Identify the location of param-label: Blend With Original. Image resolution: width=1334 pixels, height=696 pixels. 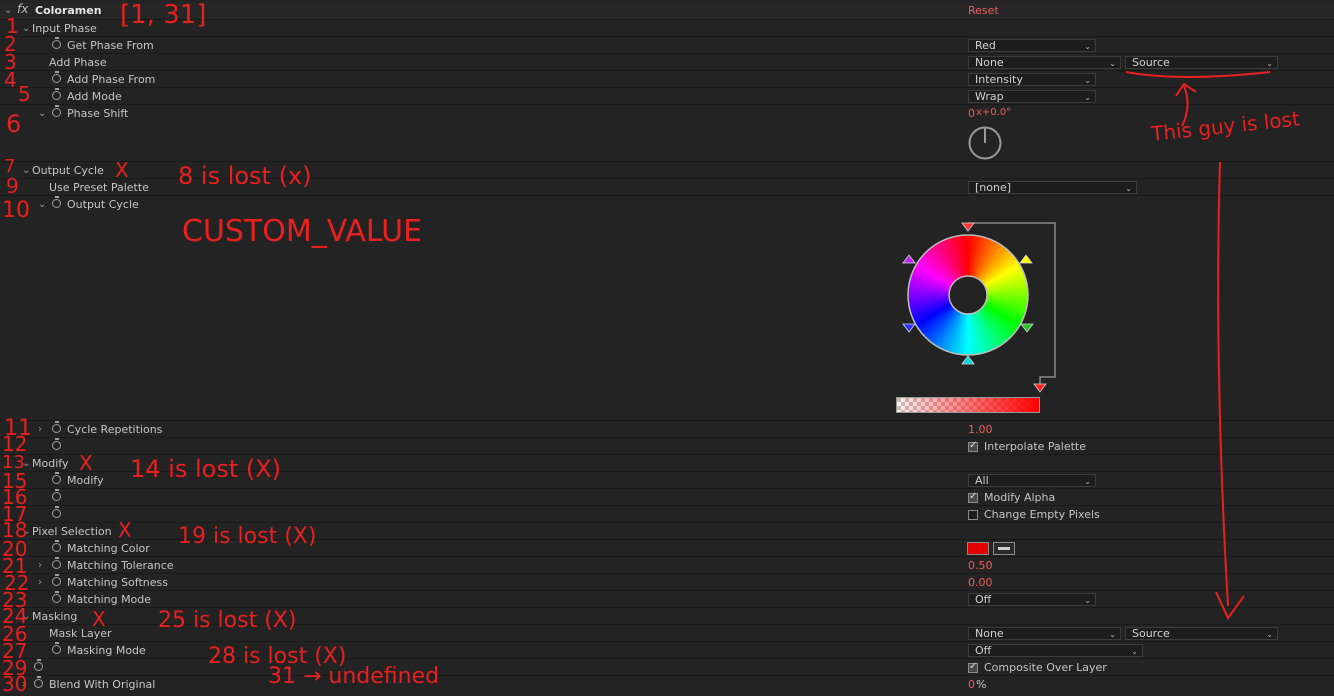
(102, 684).